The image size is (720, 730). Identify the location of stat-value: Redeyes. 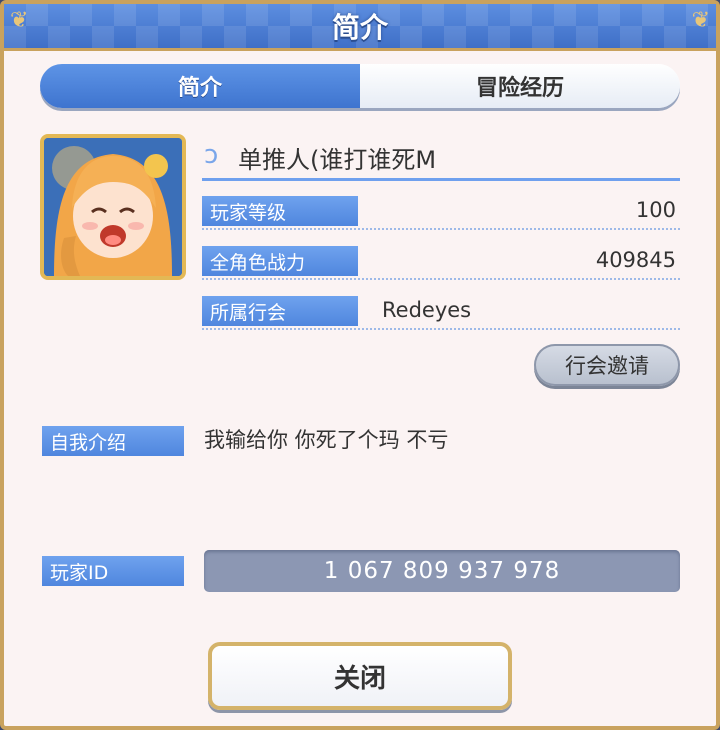
(427, 310).